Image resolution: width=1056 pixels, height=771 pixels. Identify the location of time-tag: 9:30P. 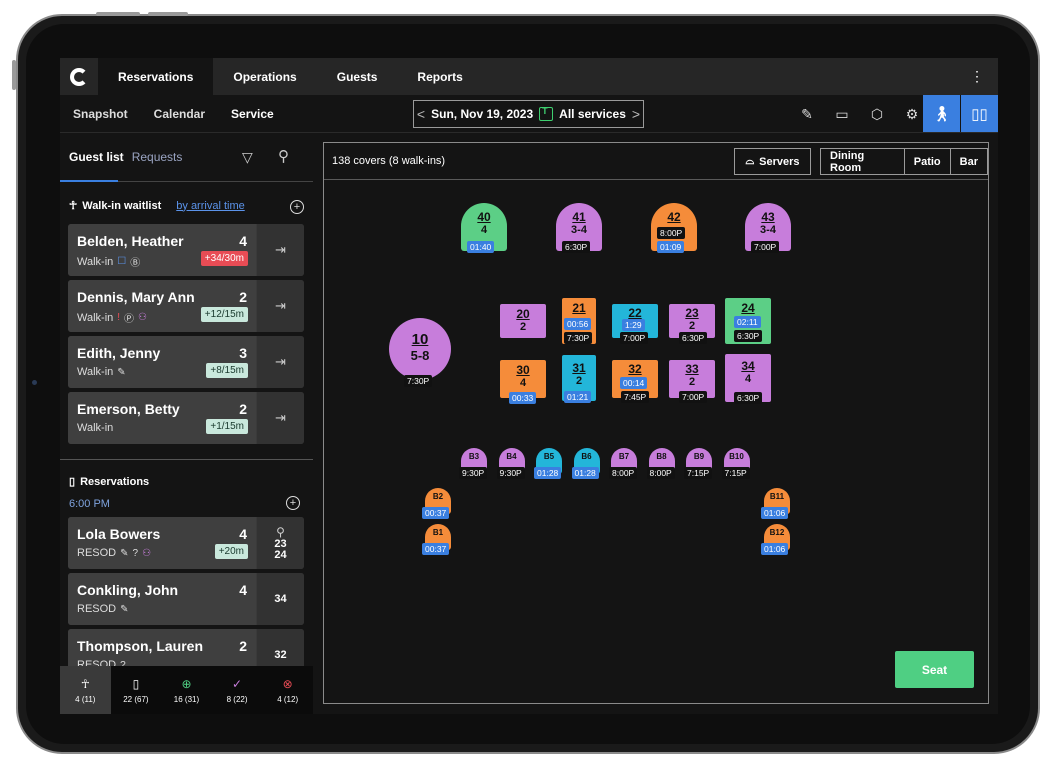
(510, 473).